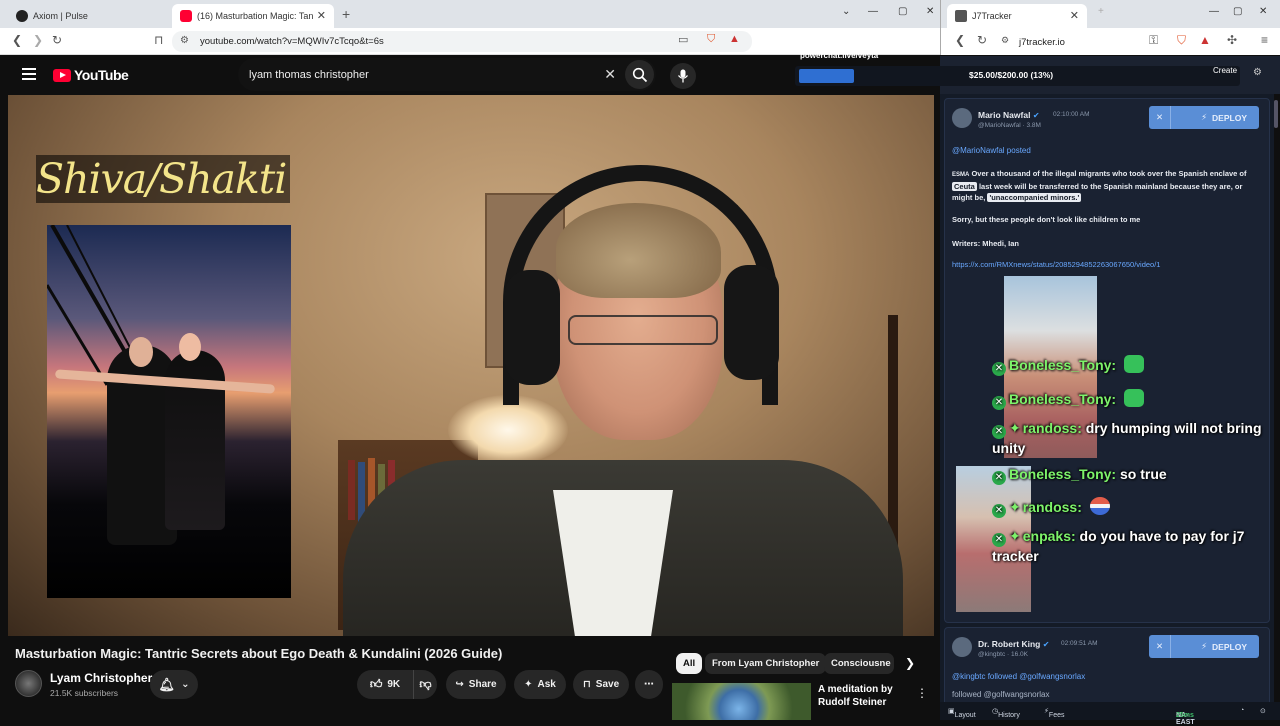  Describe the element at coordinates (1054, 713) in the screenshot. I see `fees-button: ⚡ Fees` at that location.